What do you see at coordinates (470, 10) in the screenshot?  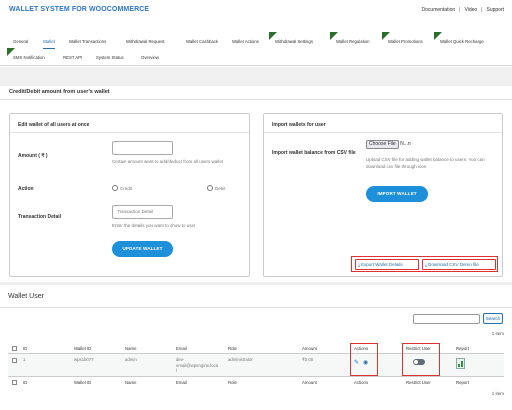 I see `video-link: Video` at bounding box center [470, 10].